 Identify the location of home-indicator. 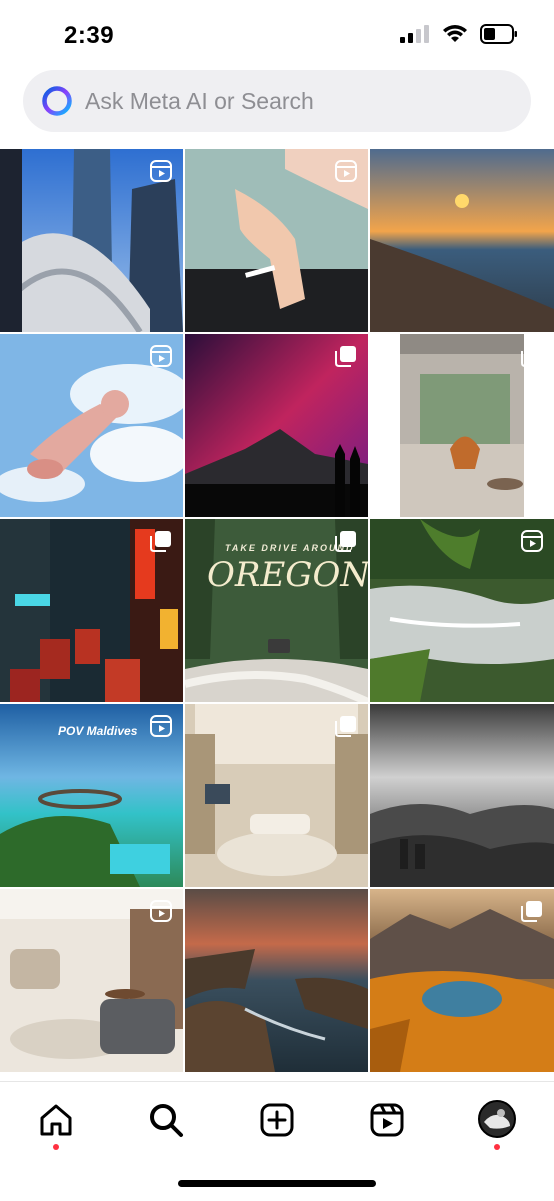
(277, 1183).